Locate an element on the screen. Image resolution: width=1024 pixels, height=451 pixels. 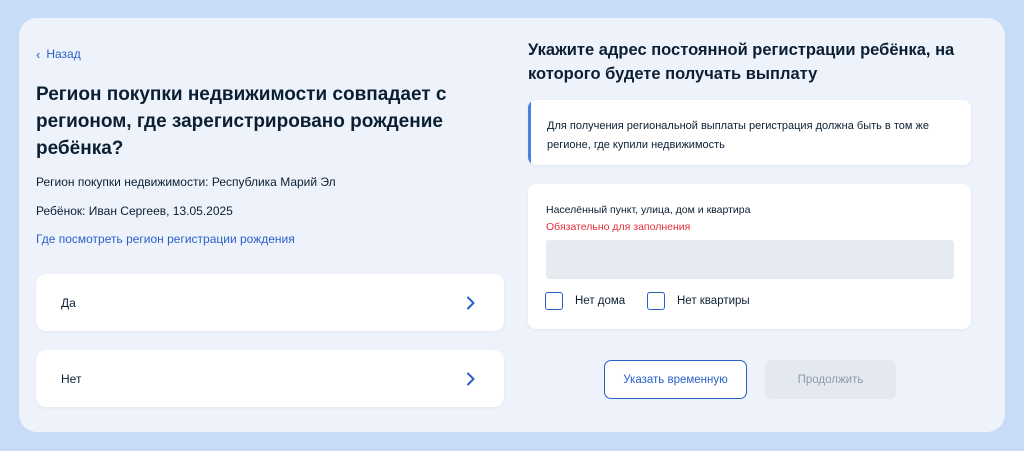
address-input is located at coordinates (750, 259).